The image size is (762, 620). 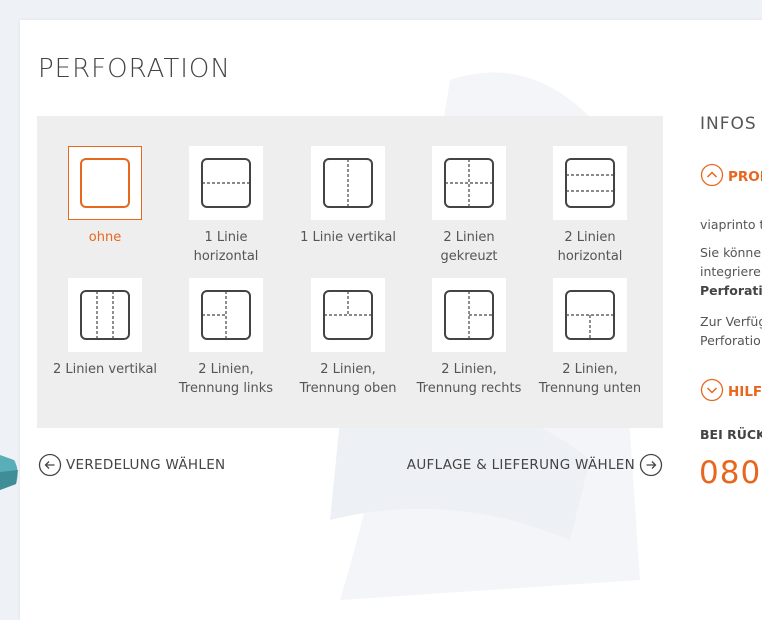 I want to click on option-label: 2 Linien, Trennung links, so click(x=226, y=379).